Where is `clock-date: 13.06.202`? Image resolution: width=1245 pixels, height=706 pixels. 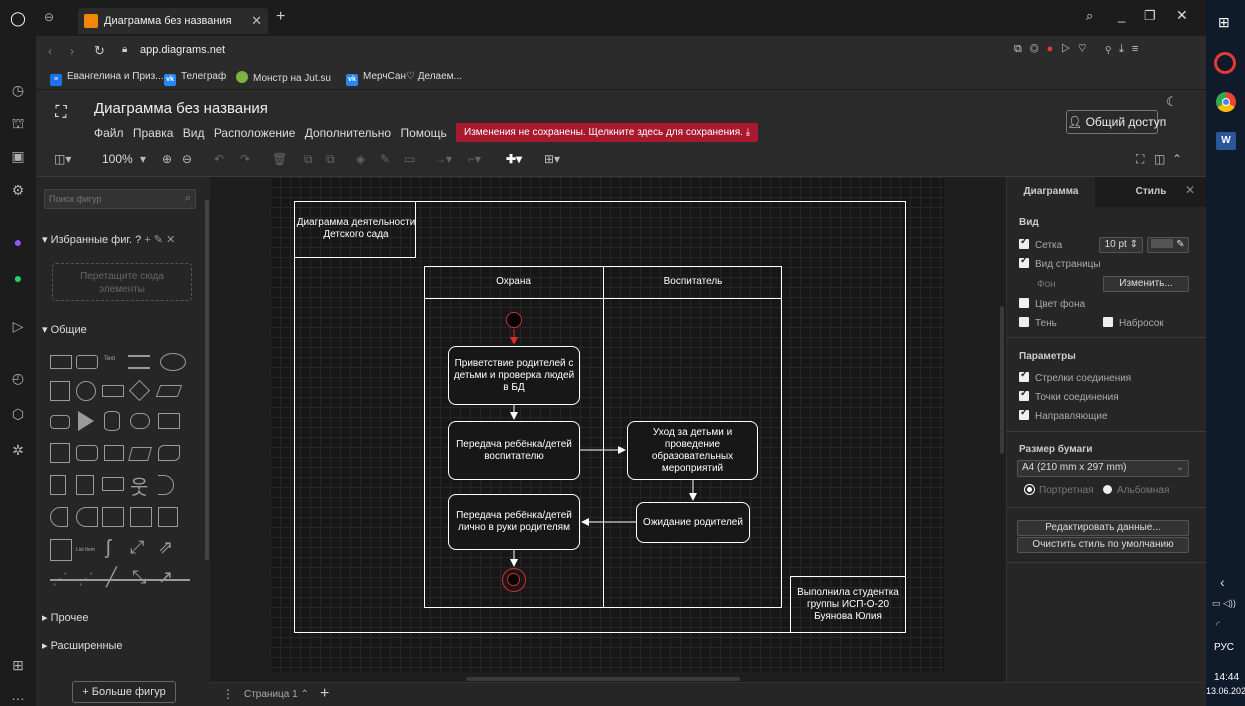
clock-date: 13.06.202 is located at coordinates (1225, 691).